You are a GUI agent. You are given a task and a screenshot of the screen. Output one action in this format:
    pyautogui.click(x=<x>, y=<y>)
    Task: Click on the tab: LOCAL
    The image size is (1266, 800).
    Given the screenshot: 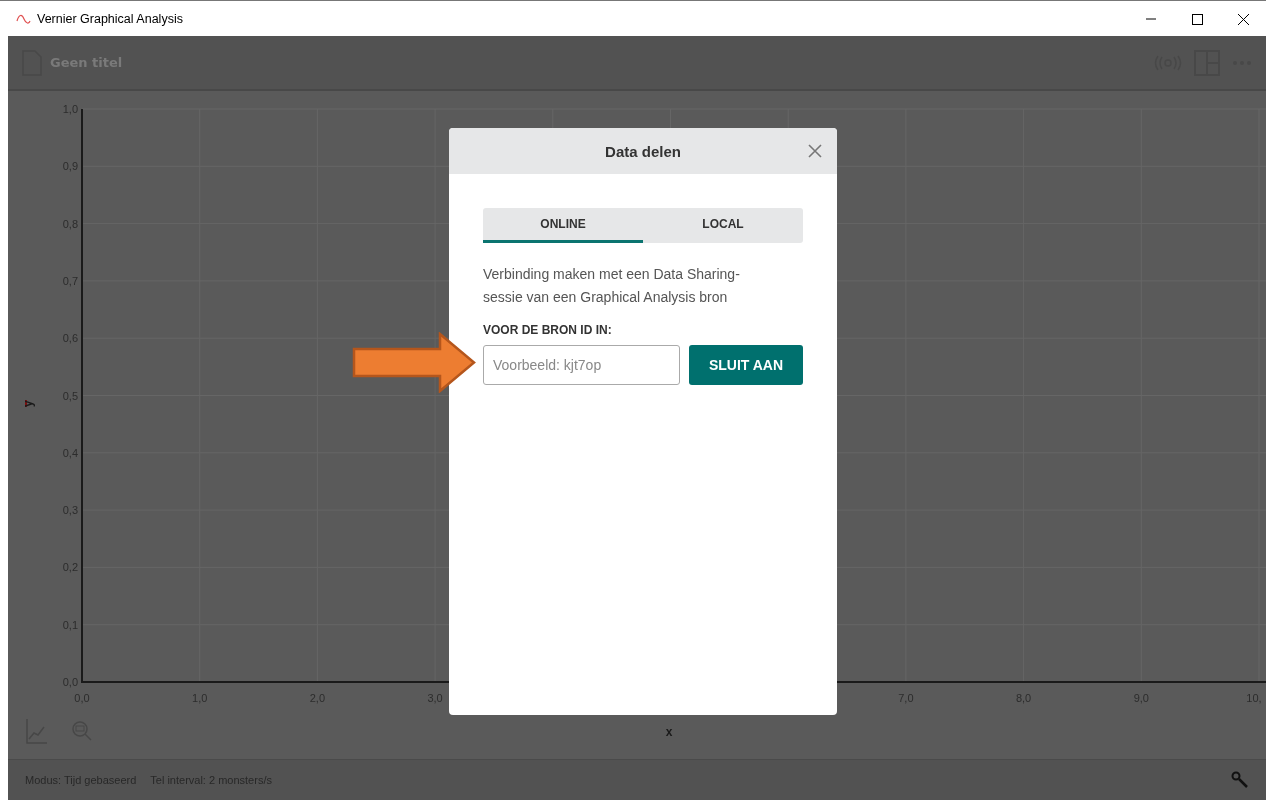 What is the action you would take?
    pyautogui.click(x=723, y=225)
    